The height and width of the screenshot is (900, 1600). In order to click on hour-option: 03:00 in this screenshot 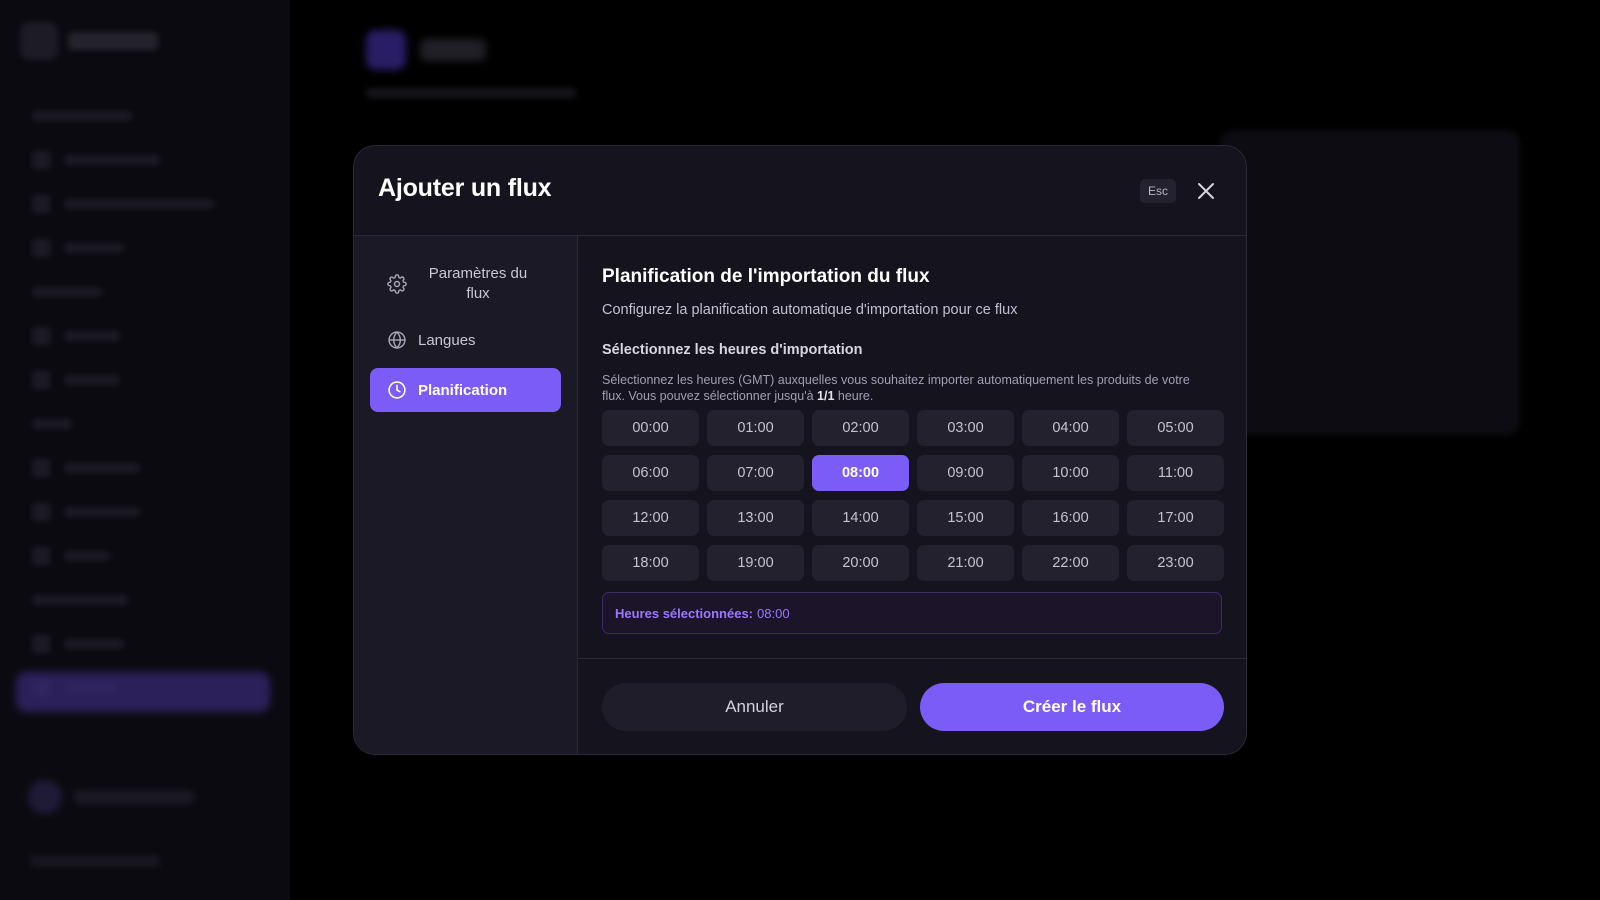, I will do `click(965, 428)`.